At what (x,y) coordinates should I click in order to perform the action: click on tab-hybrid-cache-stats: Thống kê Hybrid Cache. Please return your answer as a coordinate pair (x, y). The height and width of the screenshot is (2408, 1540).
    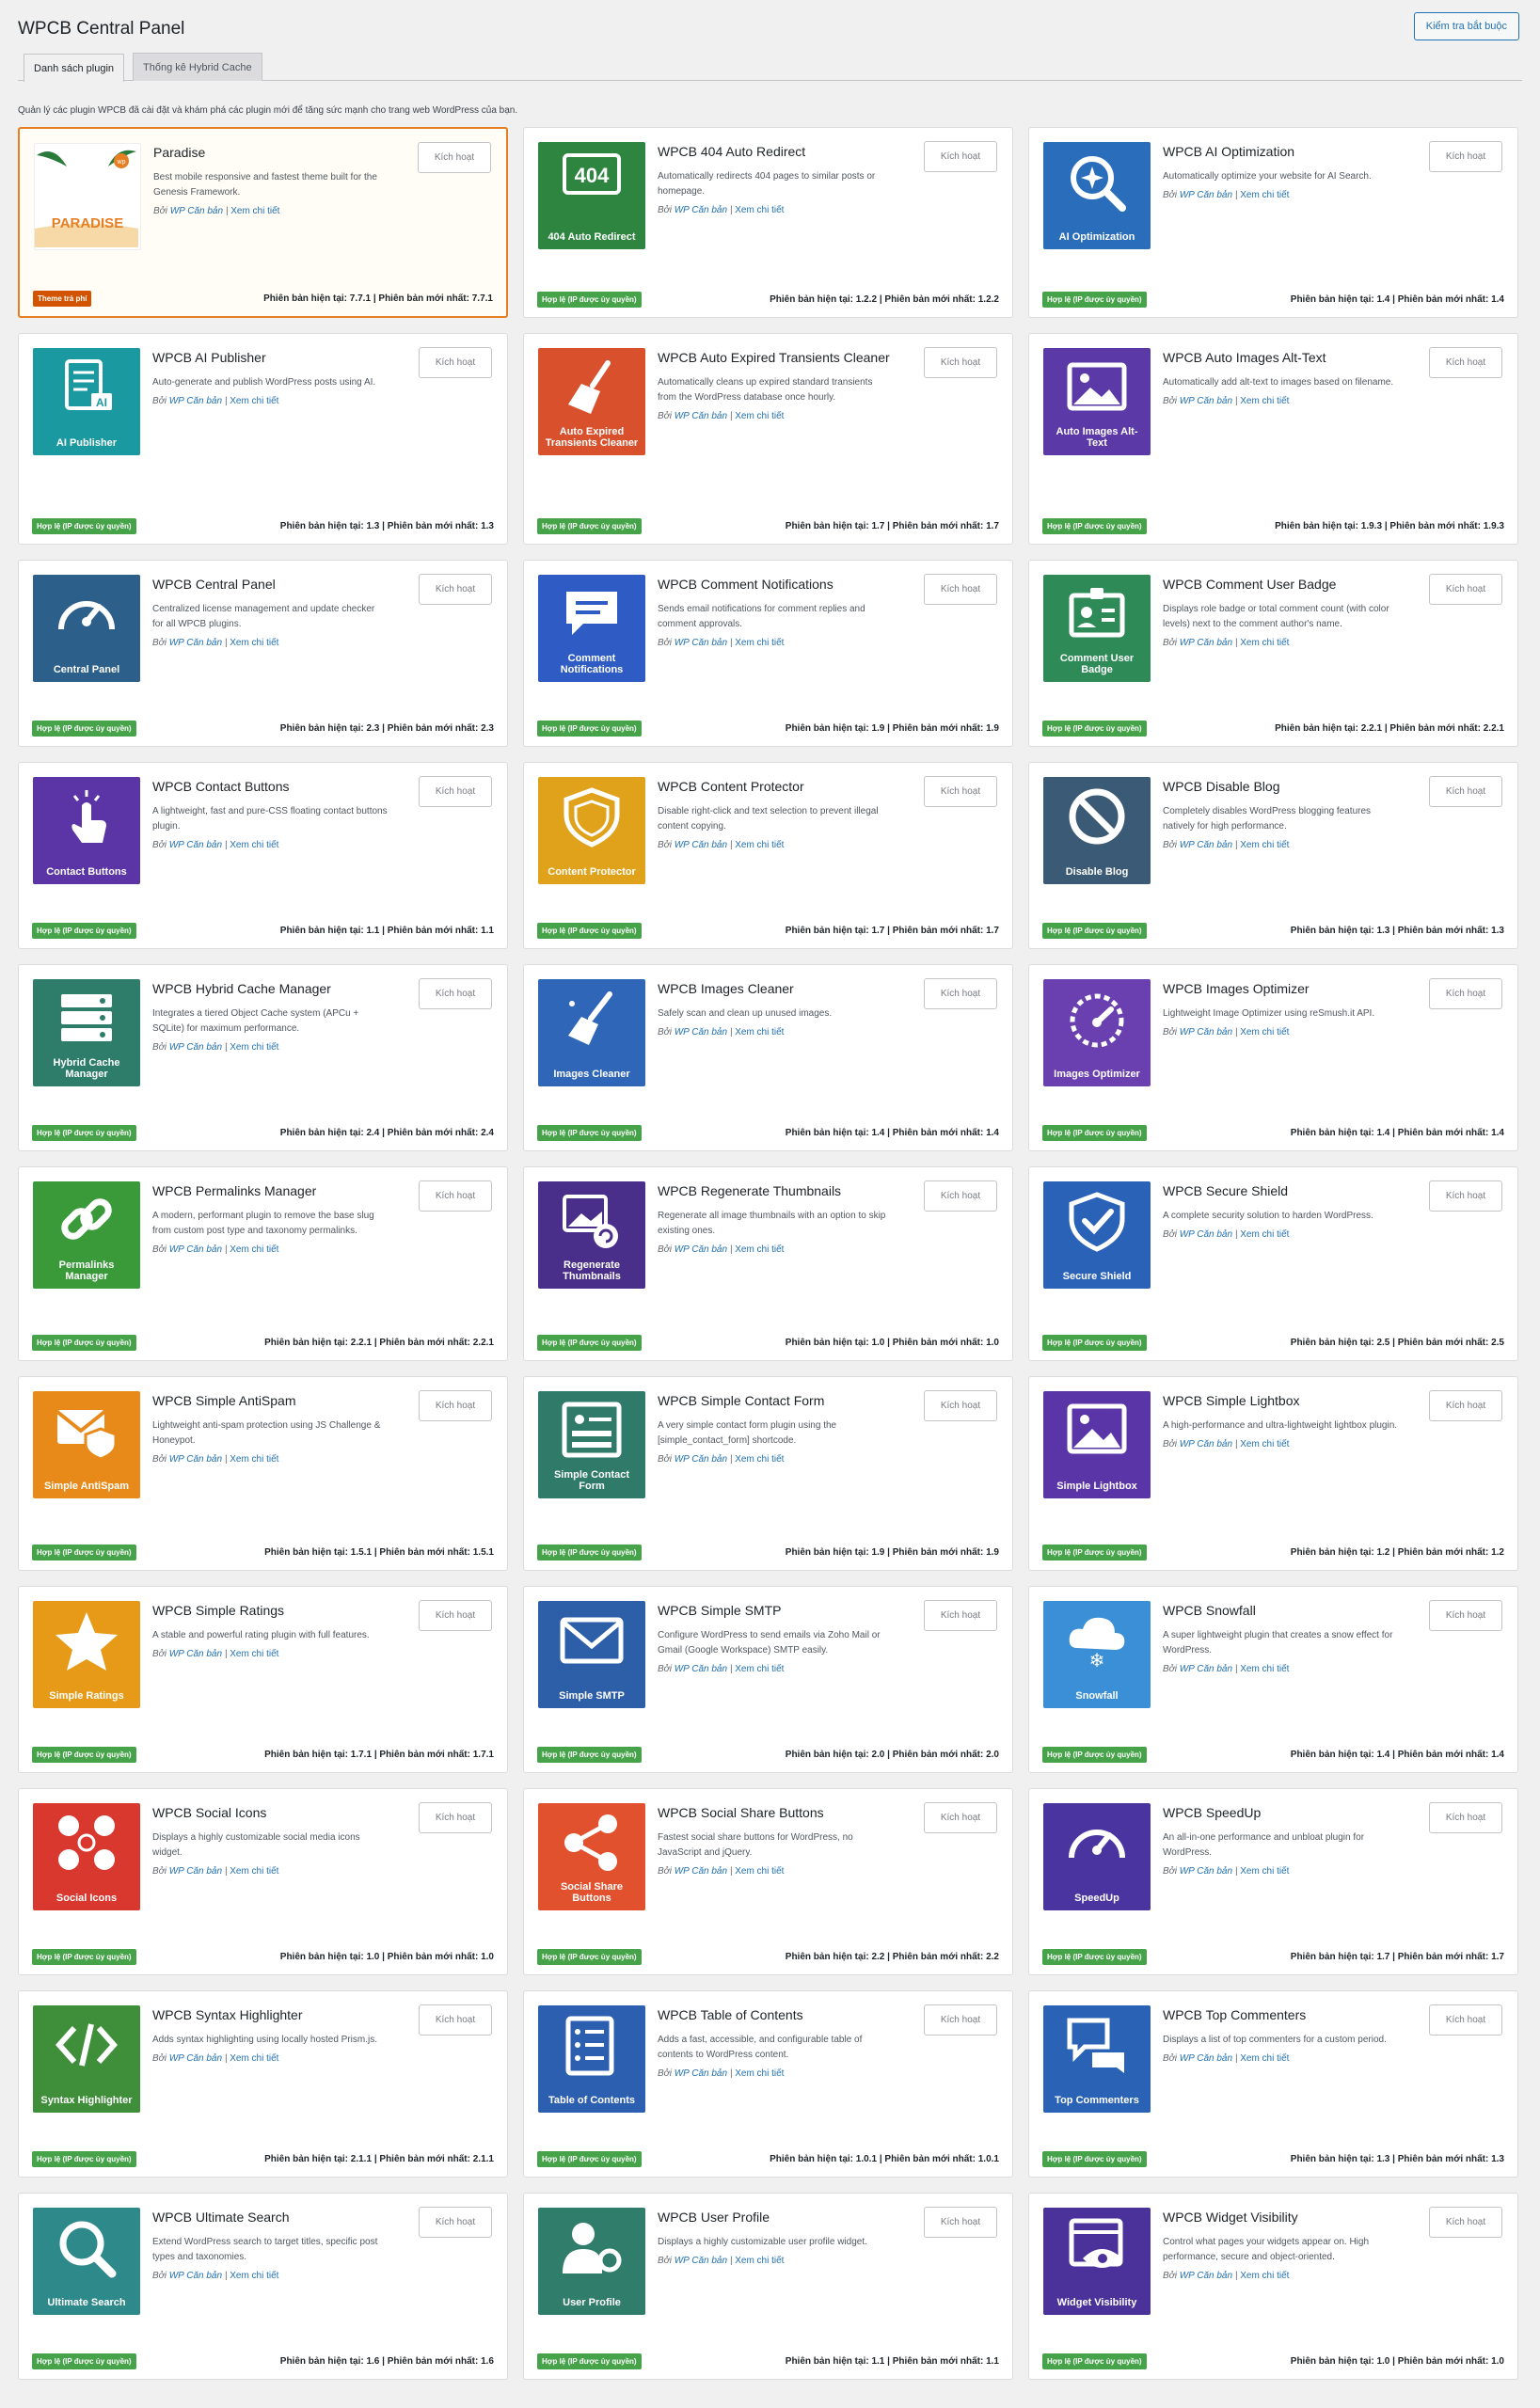
    Looking at the image, I should click on (197, 67).